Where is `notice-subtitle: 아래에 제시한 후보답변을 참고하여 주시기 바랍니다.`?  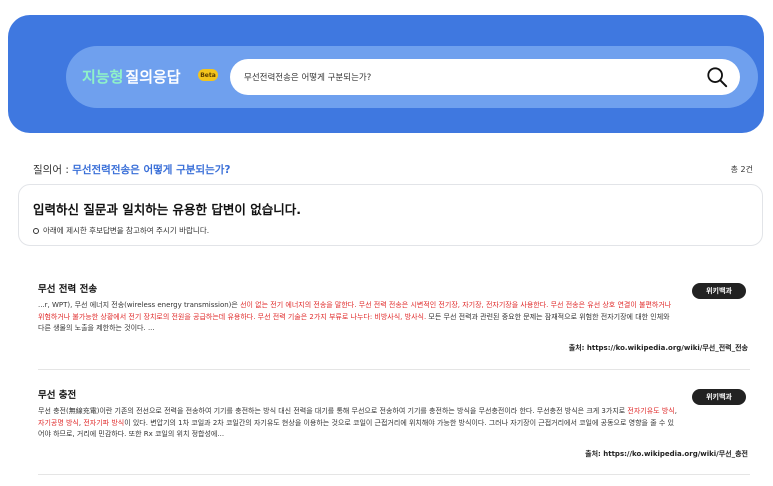 notice-subtitle: 아래에 제시한 후보답변을 참고하여 주시기 바랍니다. is located at coordinates (121, 230).